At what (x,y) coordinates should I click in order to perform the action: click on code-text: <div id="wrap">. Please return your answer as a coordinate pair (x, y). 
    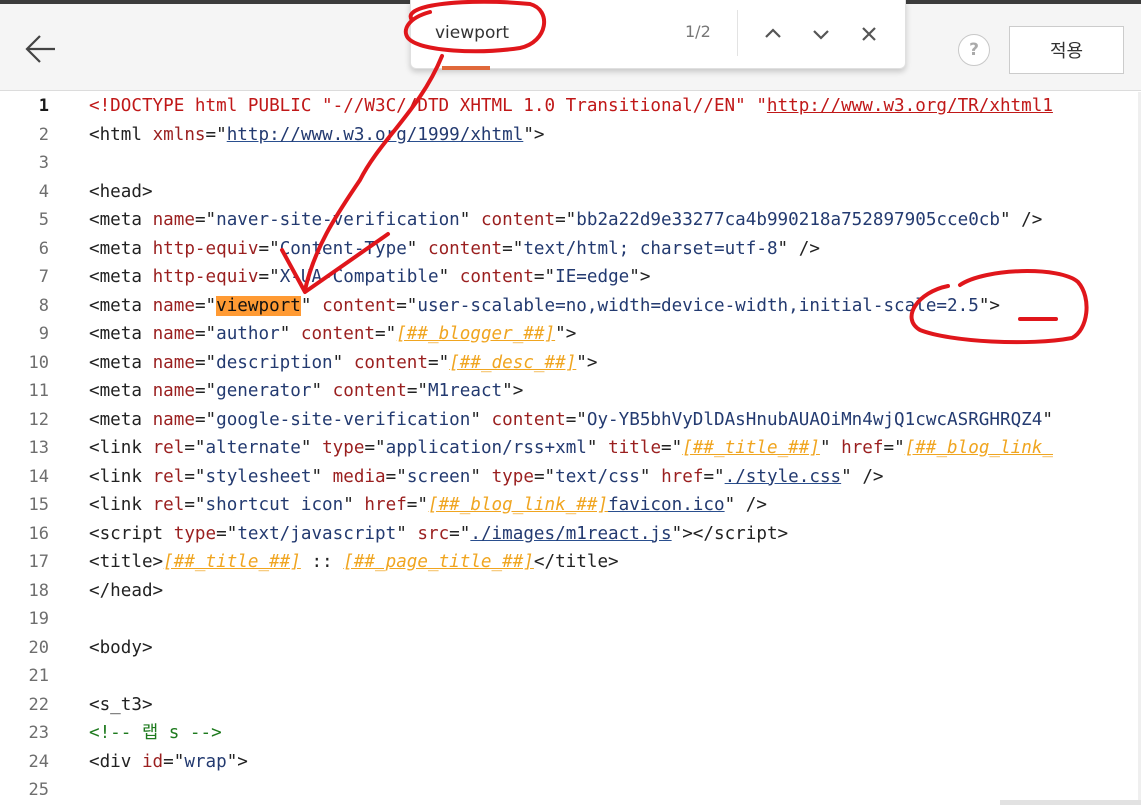
    Looking at the image, I should click on (168, 762).